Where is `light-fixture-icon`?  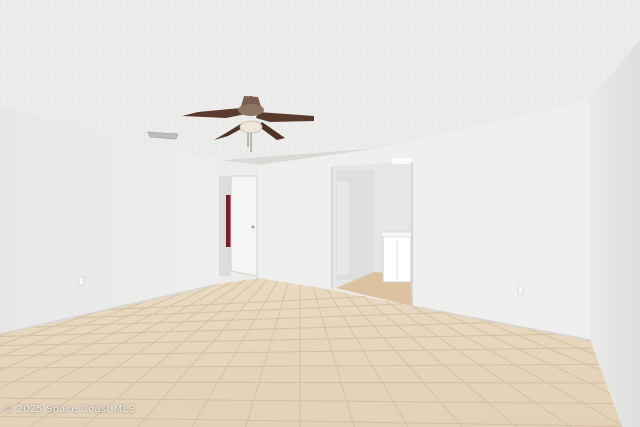 light-fixture-icon is located at coordinates (402, 161).